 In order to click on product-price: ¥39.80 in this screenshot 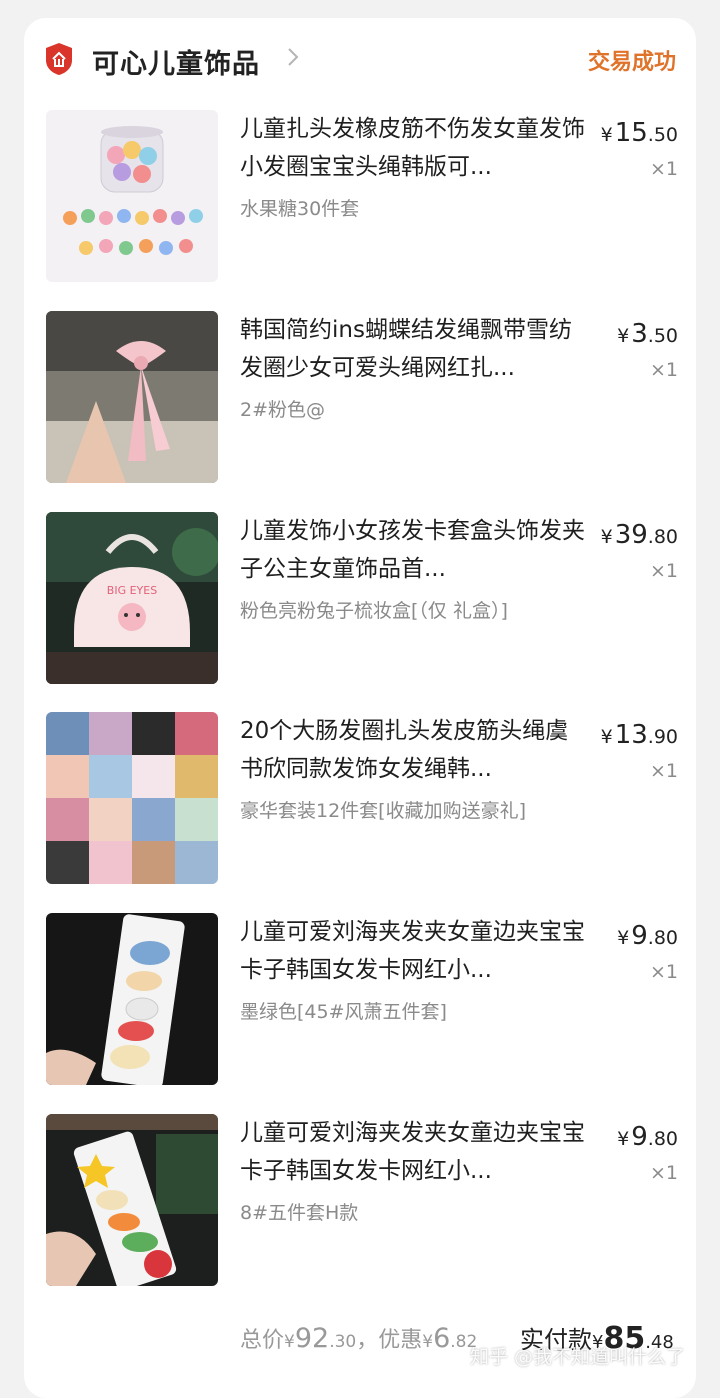, I will do `click(639, 535)`.